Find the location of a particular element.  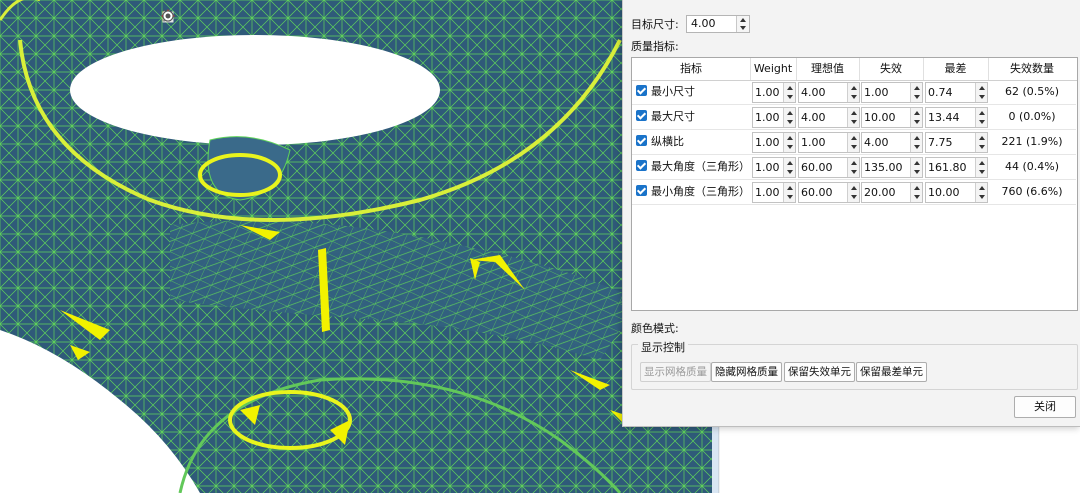

worst-spinbox: 7.75 is located at coordinates (956, 142).